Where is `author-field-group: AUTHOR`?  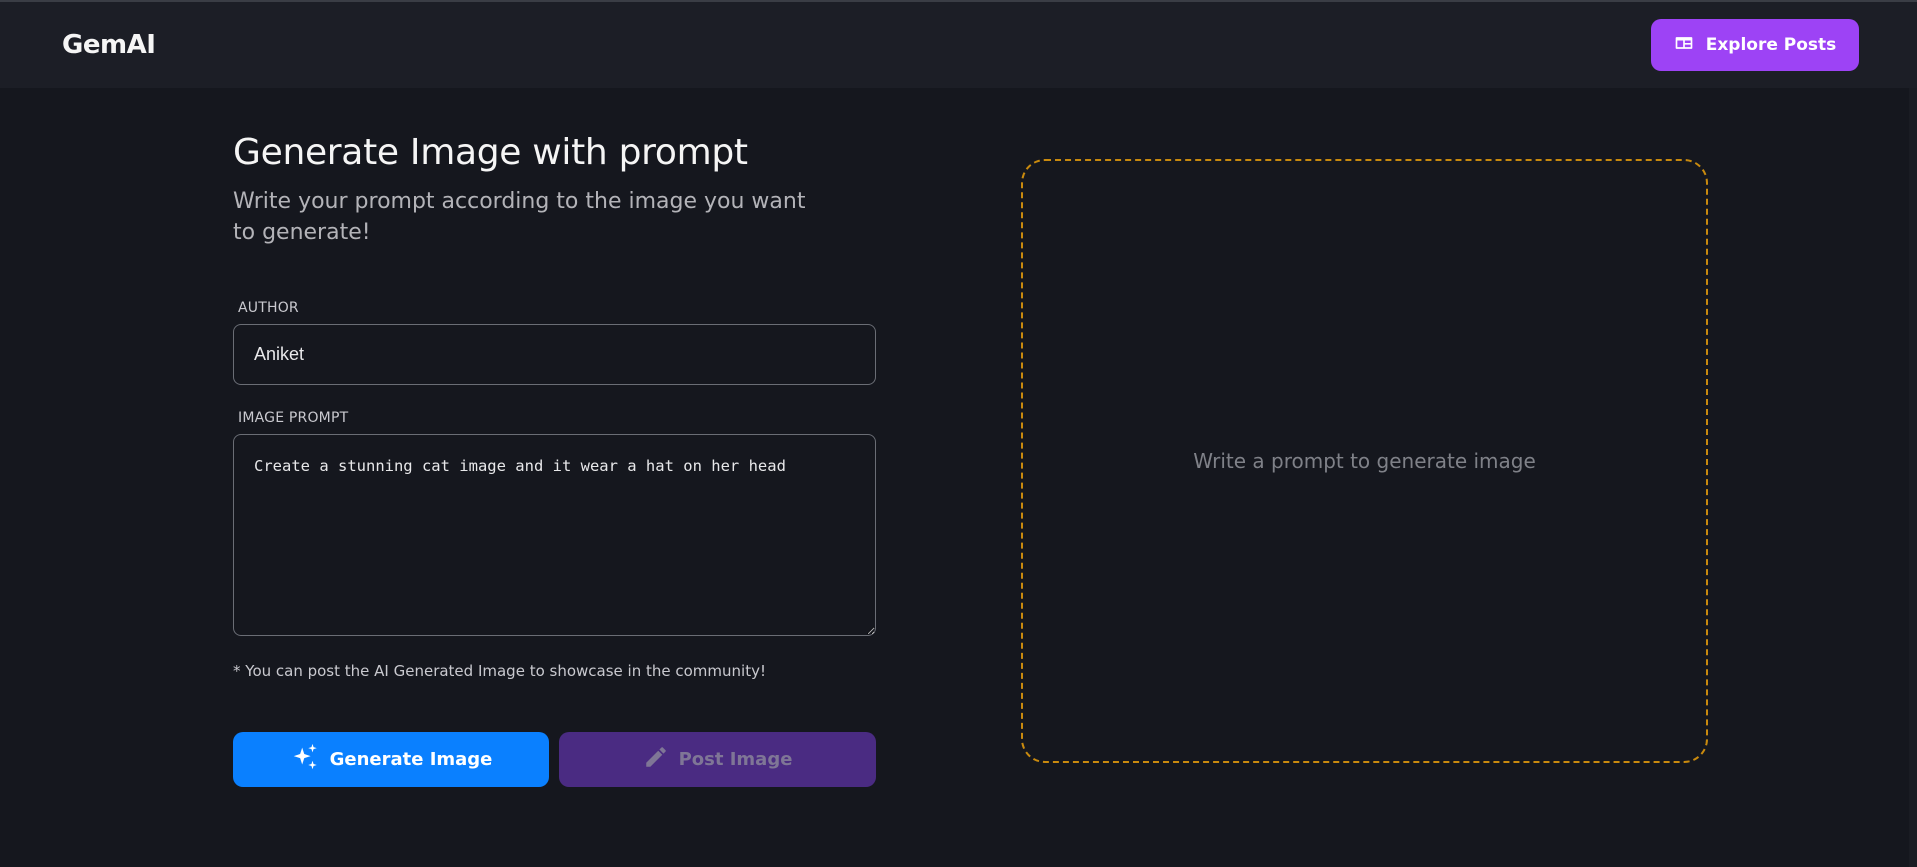
author-field-group: AUTHOR is located at coordinates (554, 342).